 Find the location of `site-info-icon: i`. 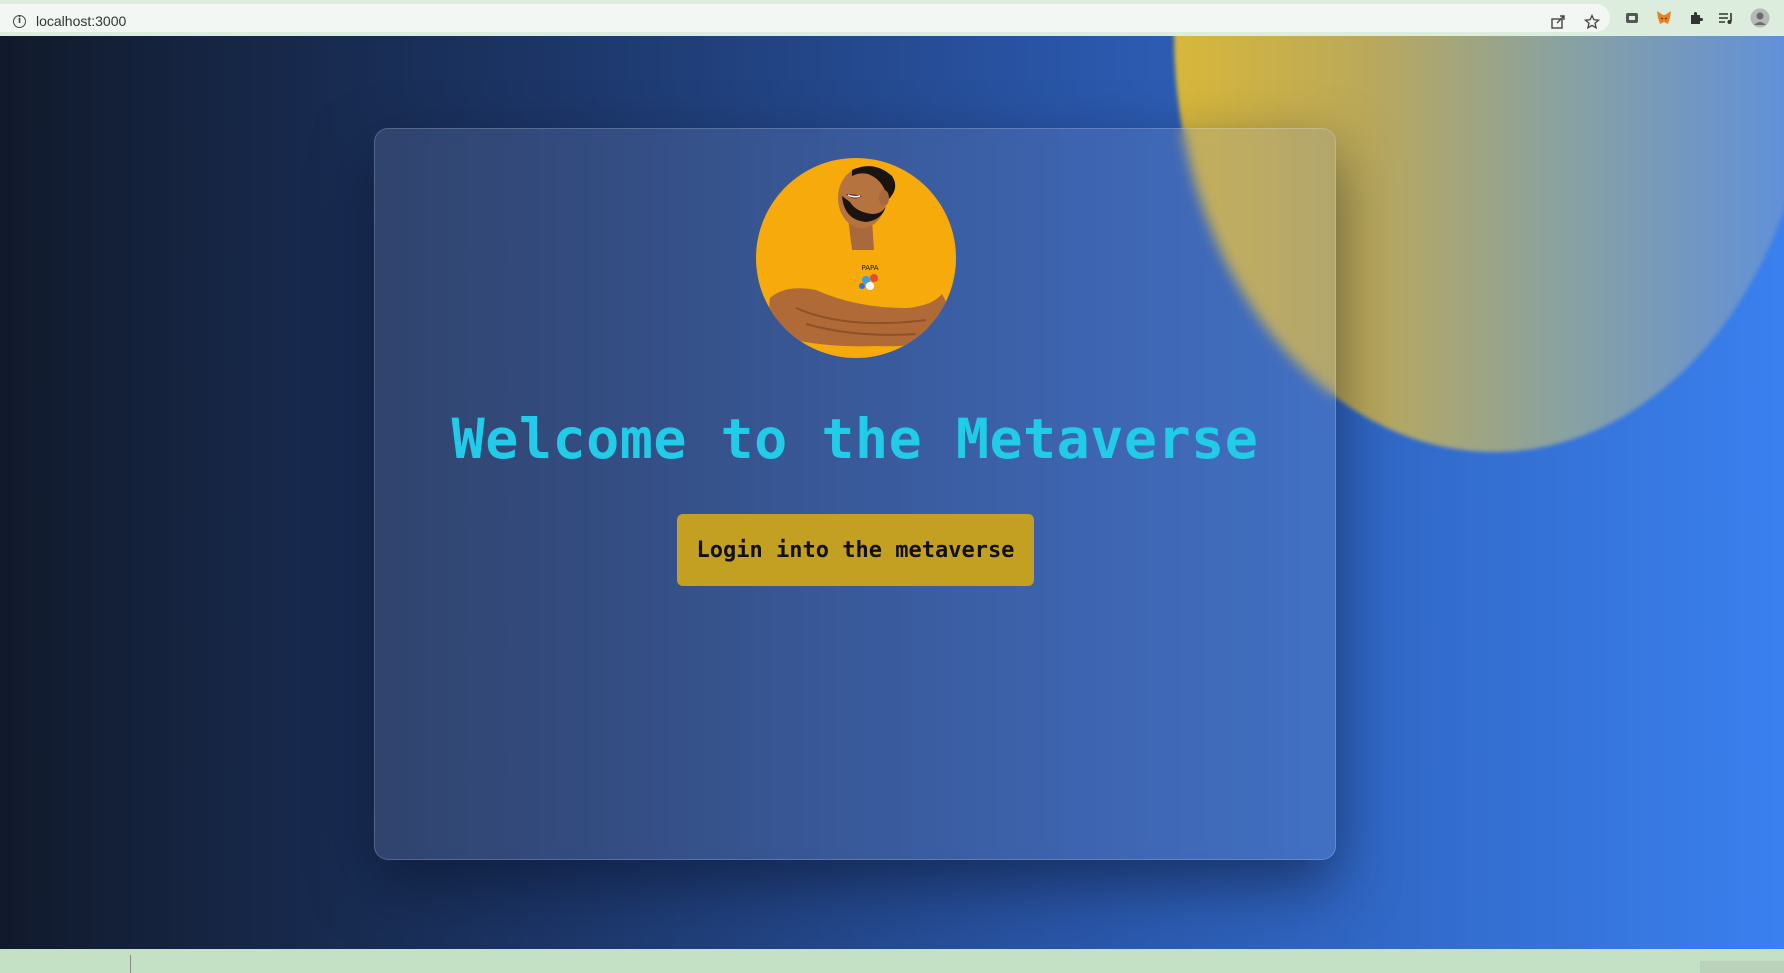

site-info-icon: i is located at coordinates (19, 21).